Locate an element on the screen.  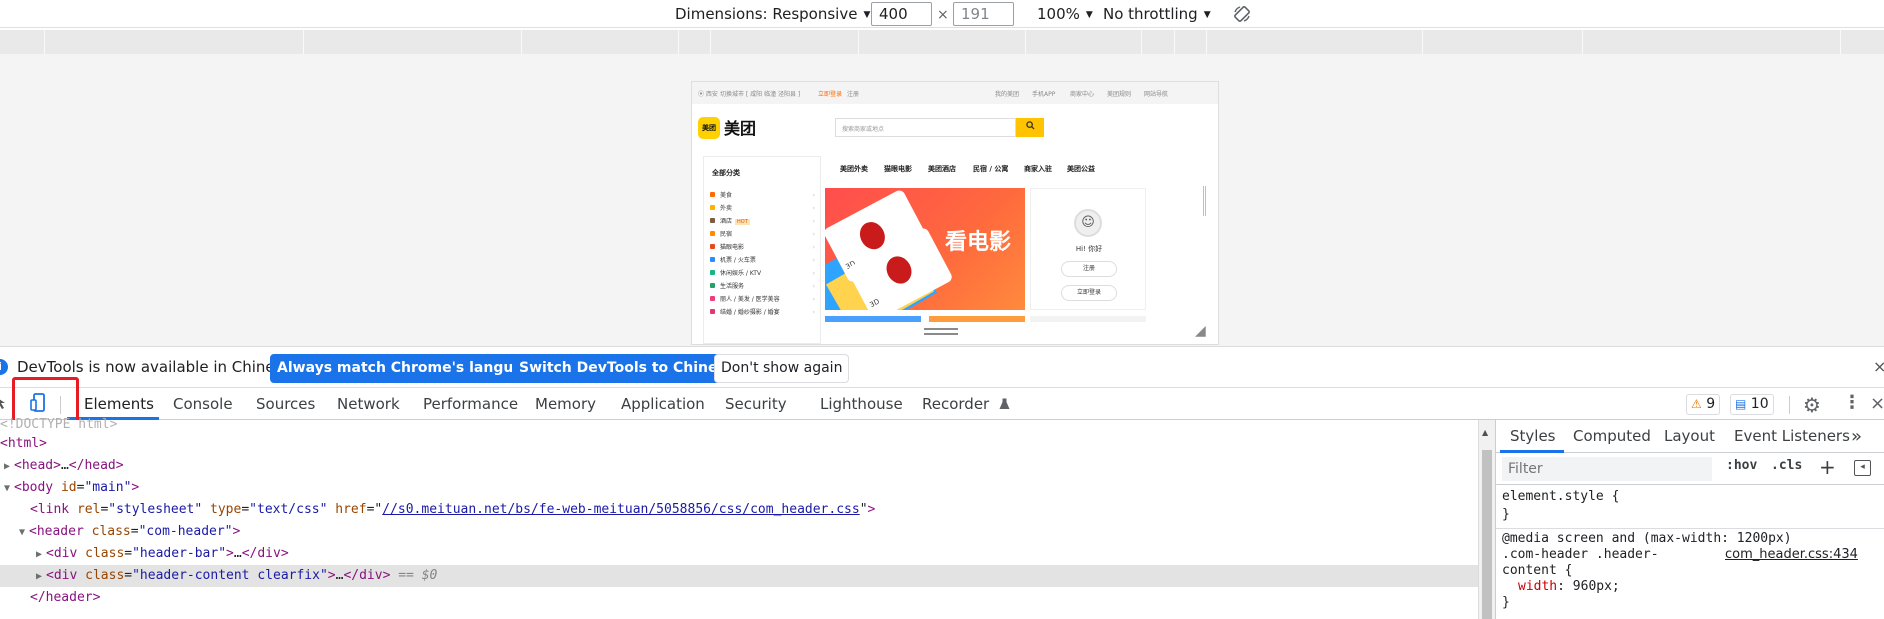
element-style-selector: element.style { is located at coordinates (1560, 497).